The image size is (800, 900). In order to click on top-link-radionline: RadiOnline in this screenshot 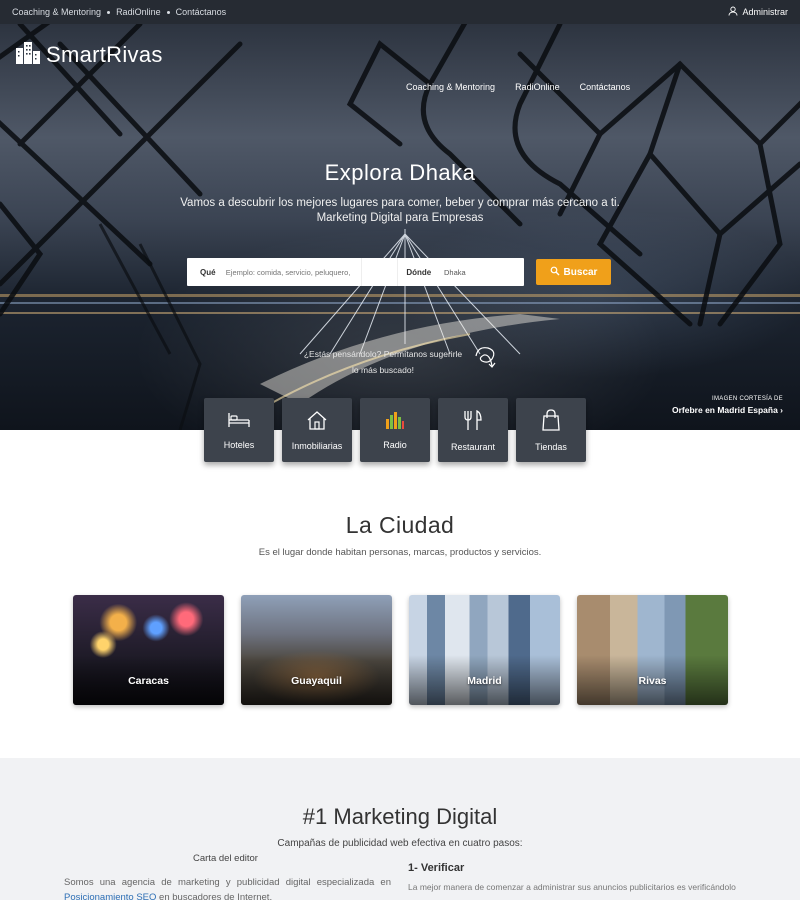, I will do `click(138, 12)`.